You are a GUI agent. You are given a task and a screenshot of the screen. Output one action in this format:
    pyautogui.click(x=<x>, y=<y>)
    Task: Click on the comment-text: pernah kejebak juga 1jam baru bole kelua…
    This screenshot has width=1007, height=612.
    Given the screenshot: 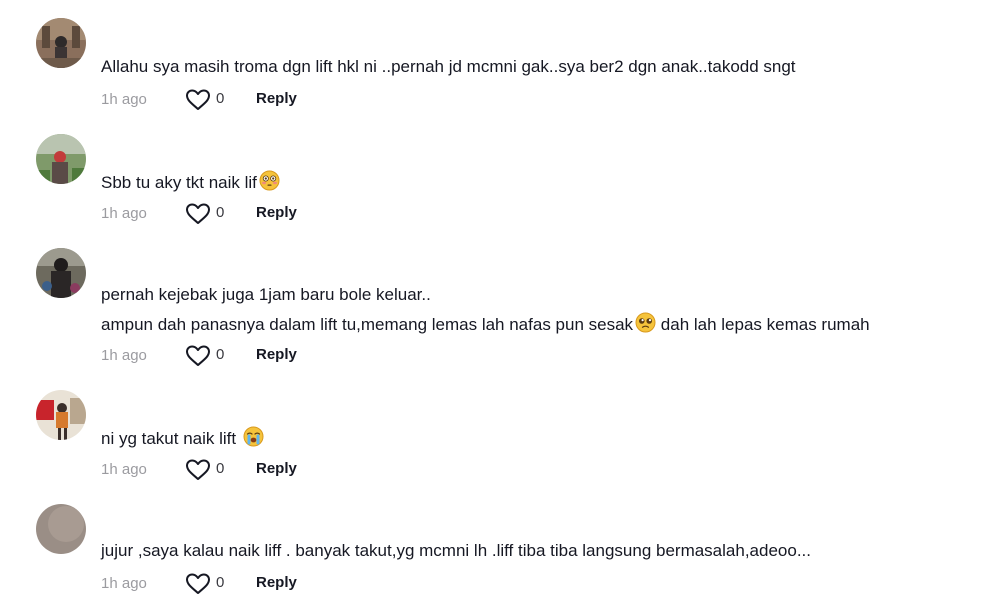 What is the action you would take?
    pyautogui.click(x=266, y=294)
    